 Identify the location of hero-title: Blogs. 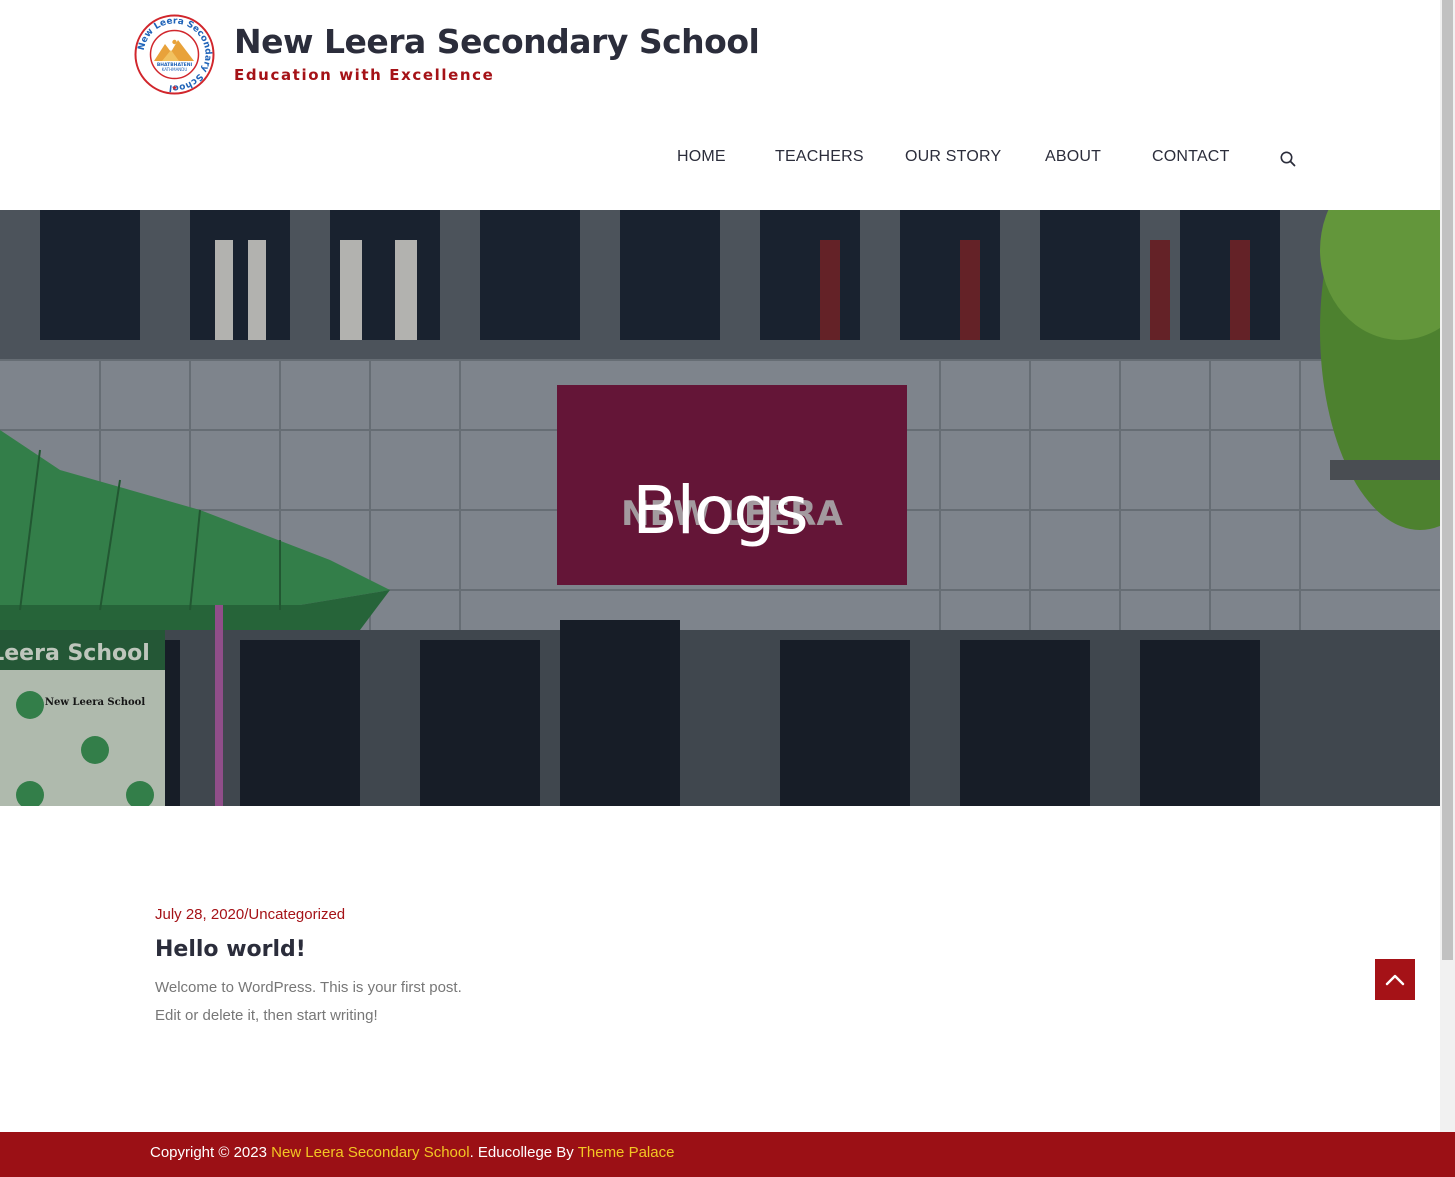
(720, 510).